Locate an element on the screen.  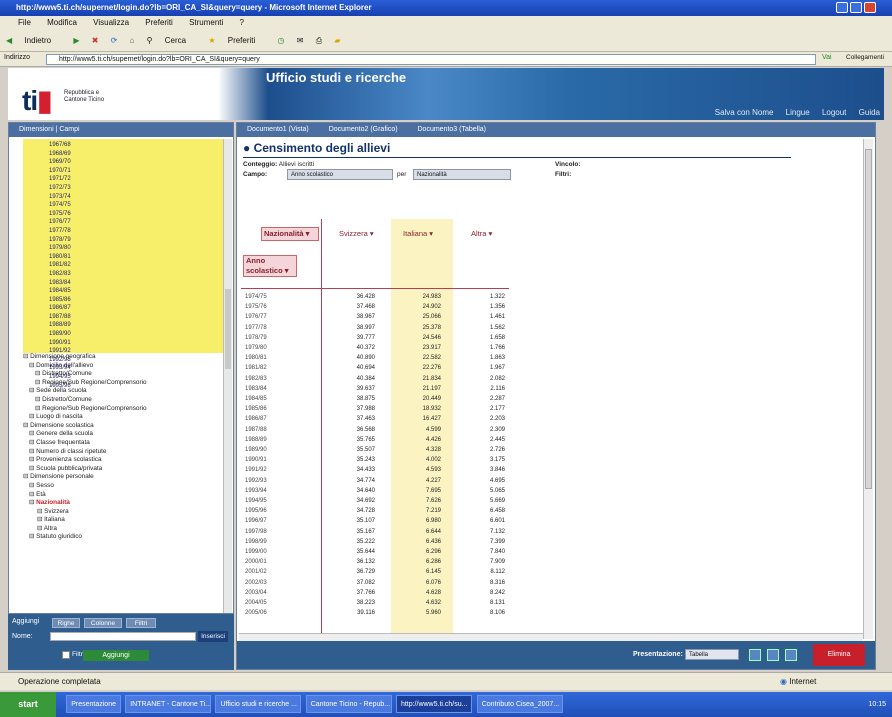
year-item: 1987/88 is located at coordinates (123, 317).